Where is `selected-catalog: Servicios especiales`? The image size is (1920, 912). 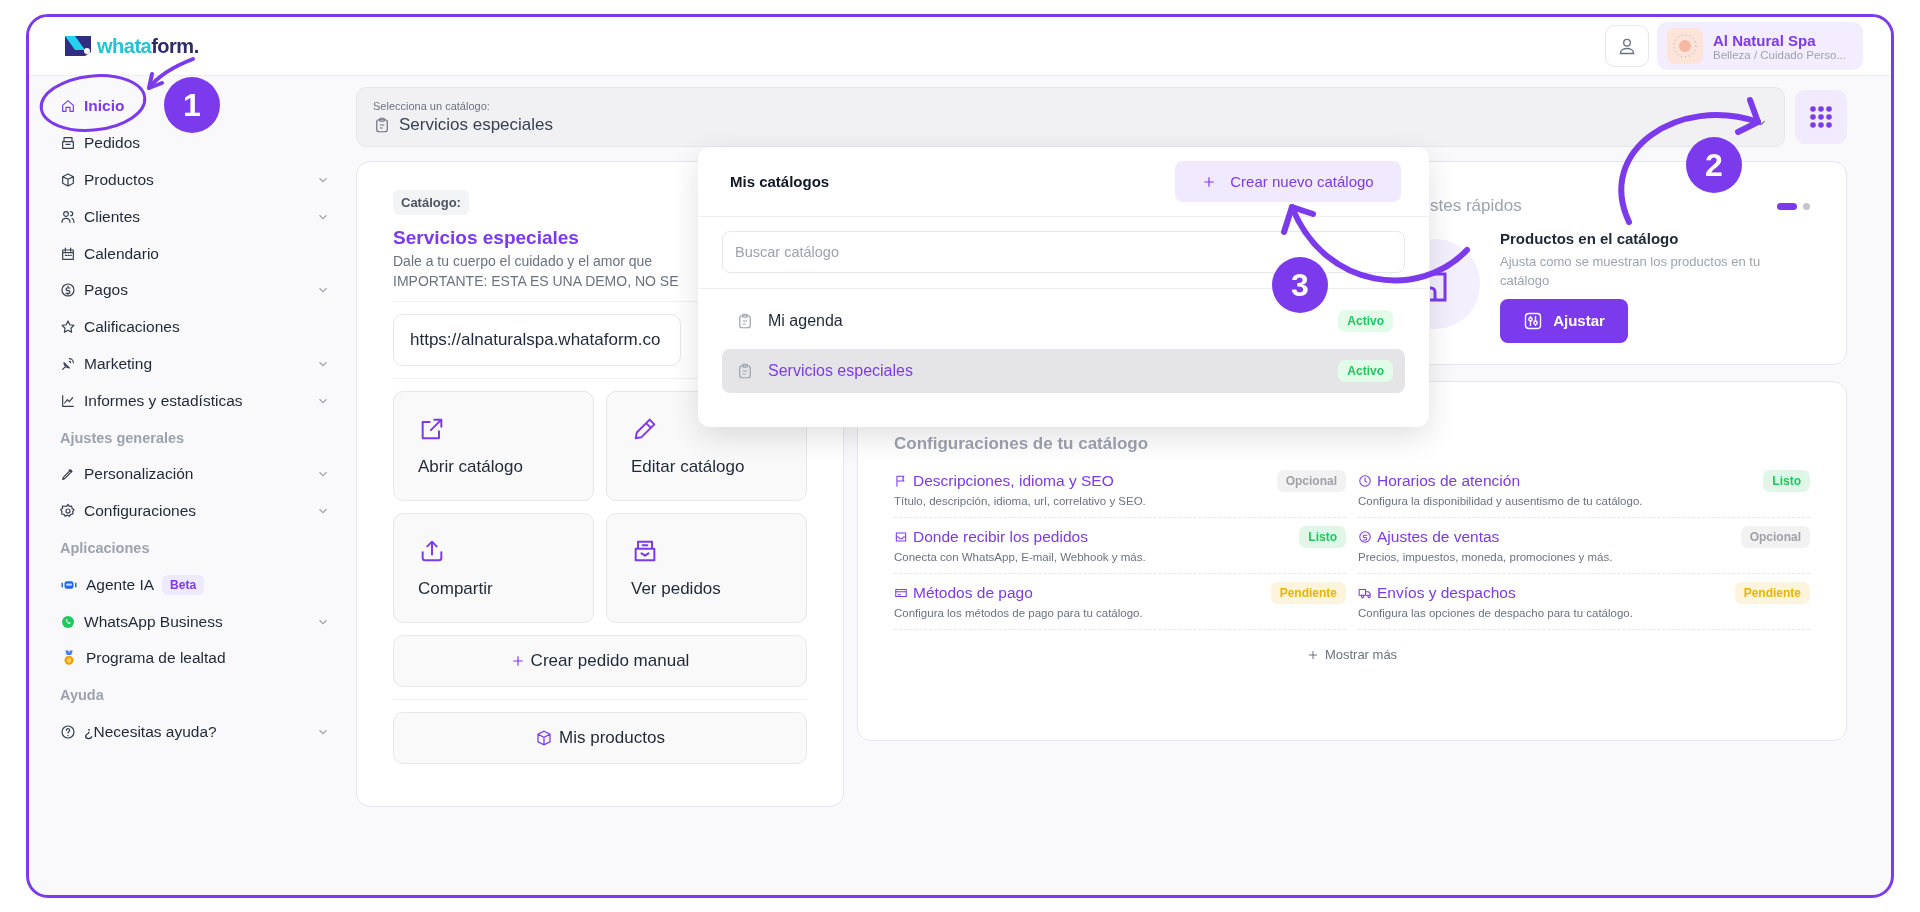
selected-catalog: Servicios especiales is located at coordinates (476, 124).